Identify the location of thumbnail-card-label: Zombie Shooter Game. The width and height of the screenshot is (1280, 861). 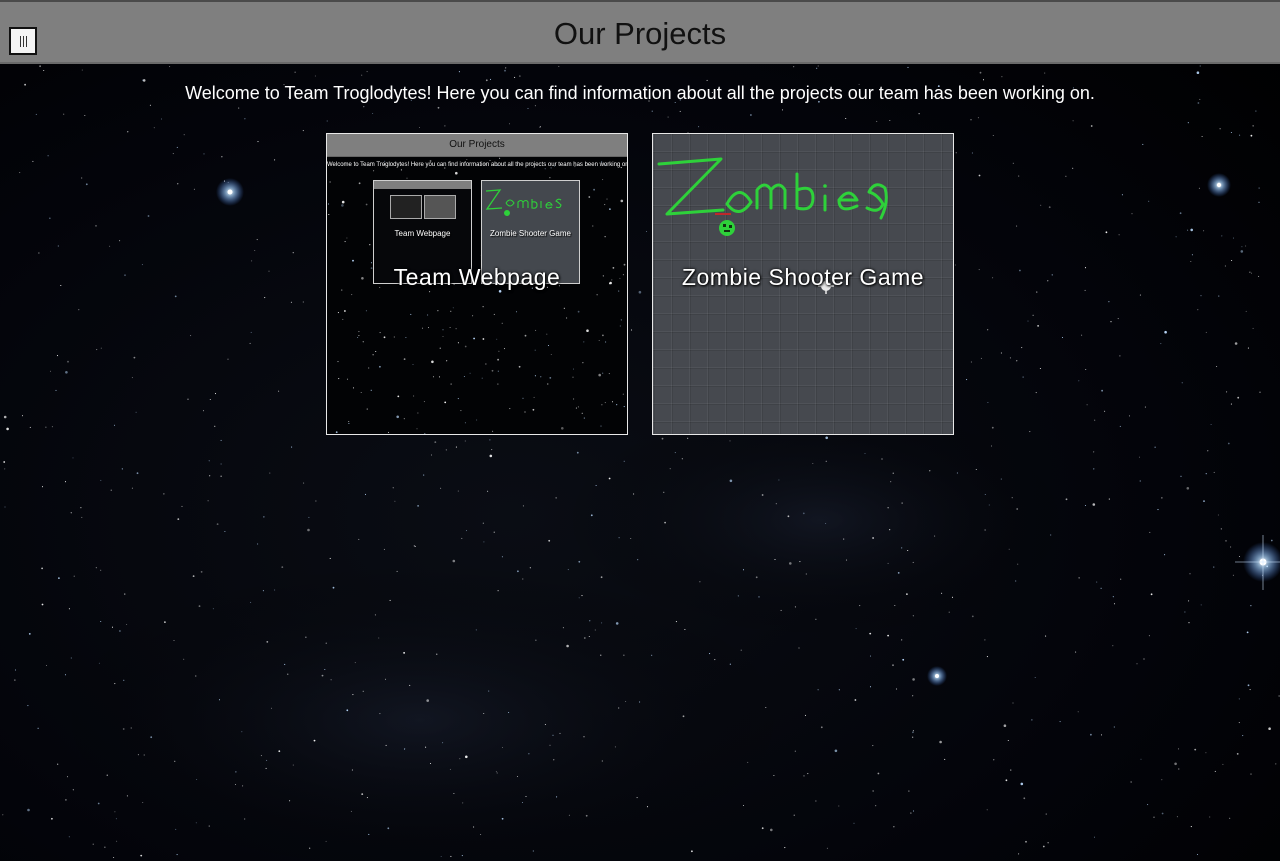
(530, 233).